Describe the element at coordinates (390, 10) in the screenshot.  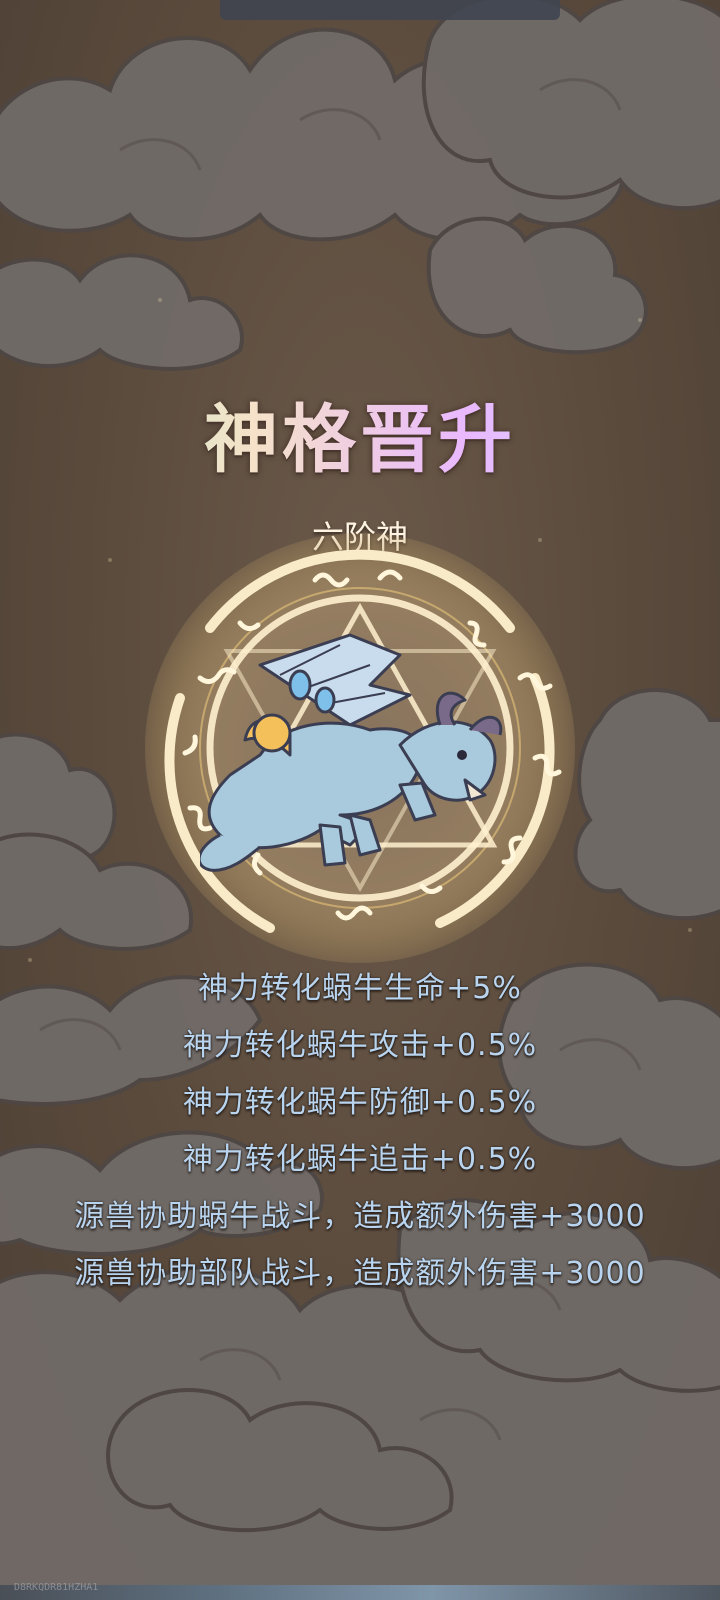
I see `top-bar-edge` at that location.